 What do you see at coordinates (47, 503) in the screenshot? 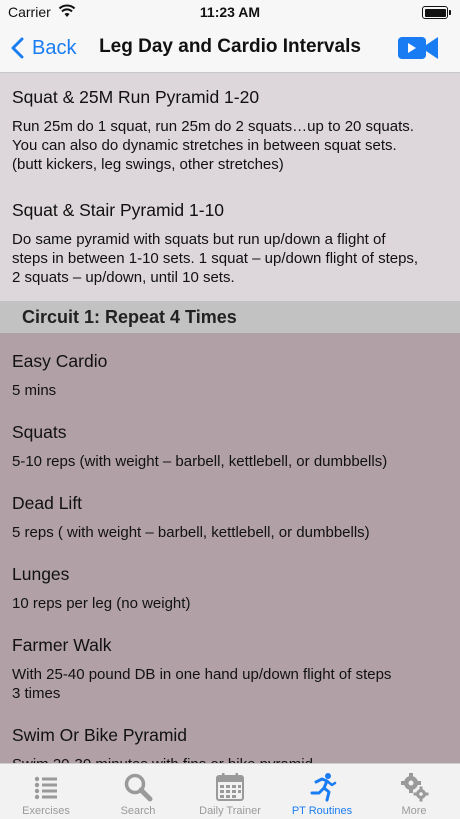
I see `exercise-title: Dead Lift` at bounding box center [47, 503].